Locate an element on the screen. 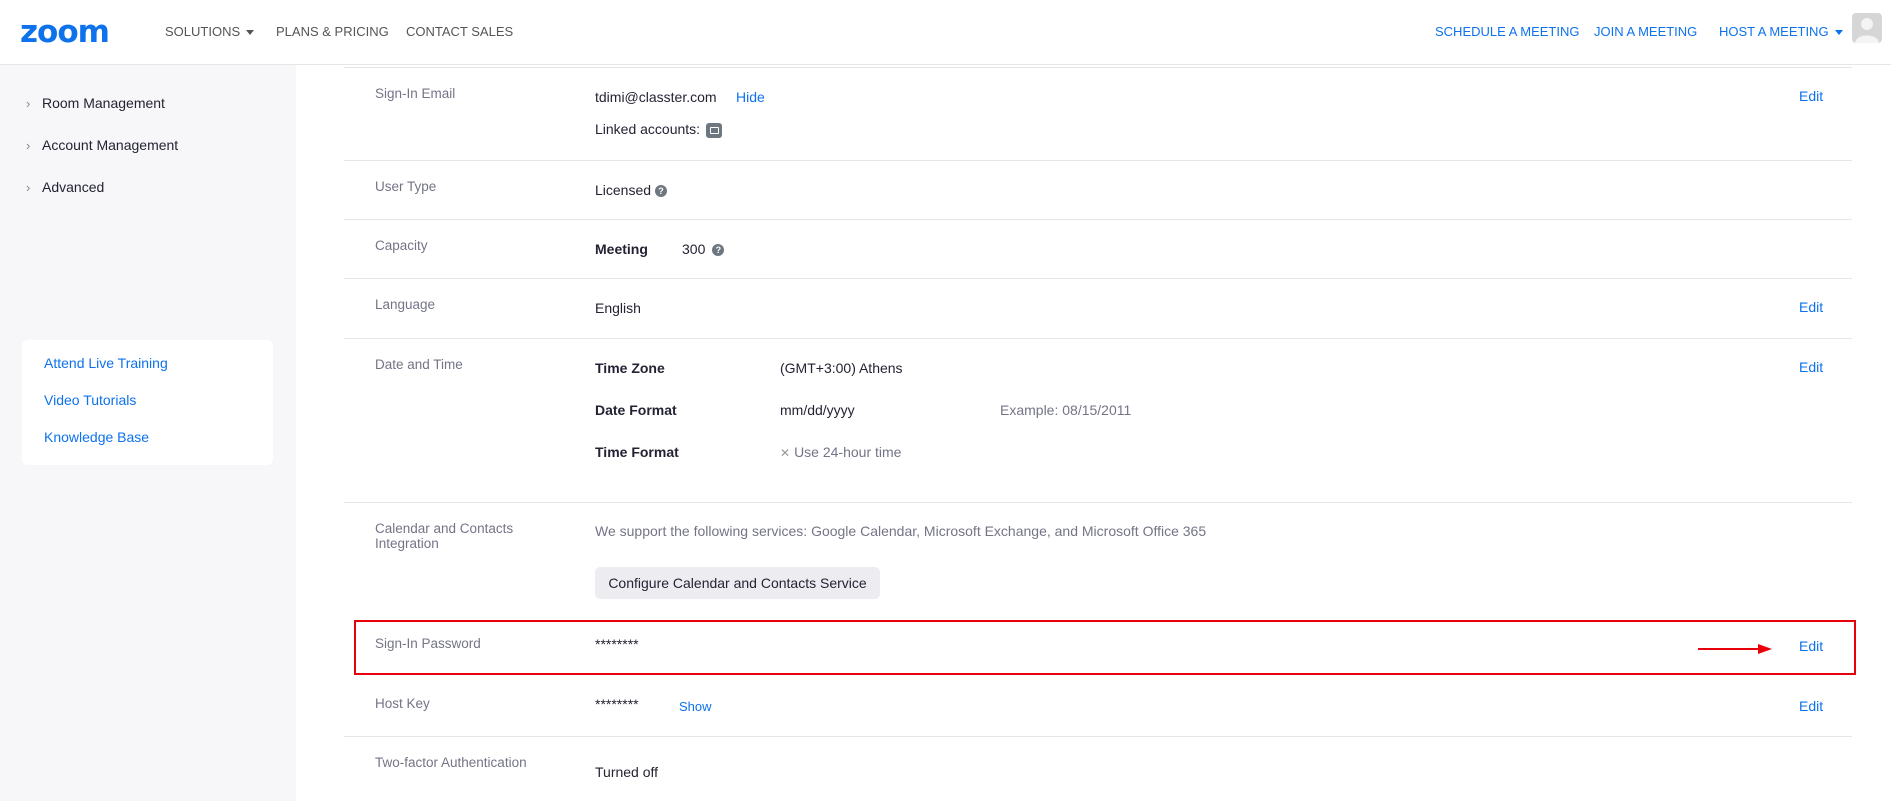 The height and width of the screenshot is (801, 1891). example-label: Example: is located at coordinates (1029, 410).